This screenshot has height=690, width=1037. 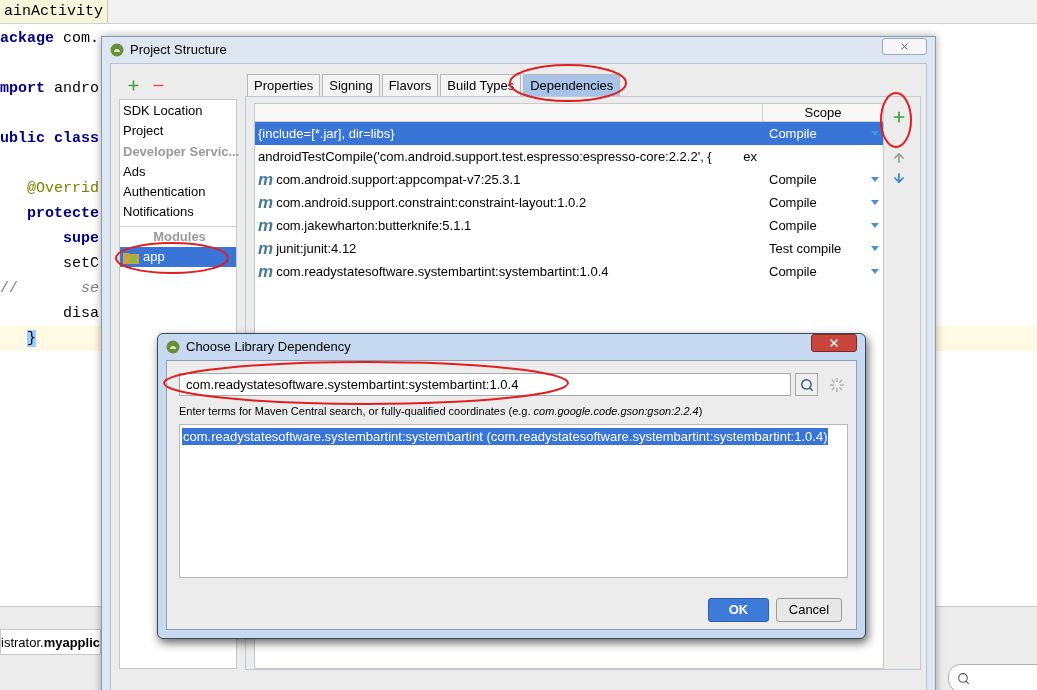 What do you see at coordinates (178, 111) in the screenshot?
I see `sidebar-item: SDK Location` at bounding box center [178, 111].